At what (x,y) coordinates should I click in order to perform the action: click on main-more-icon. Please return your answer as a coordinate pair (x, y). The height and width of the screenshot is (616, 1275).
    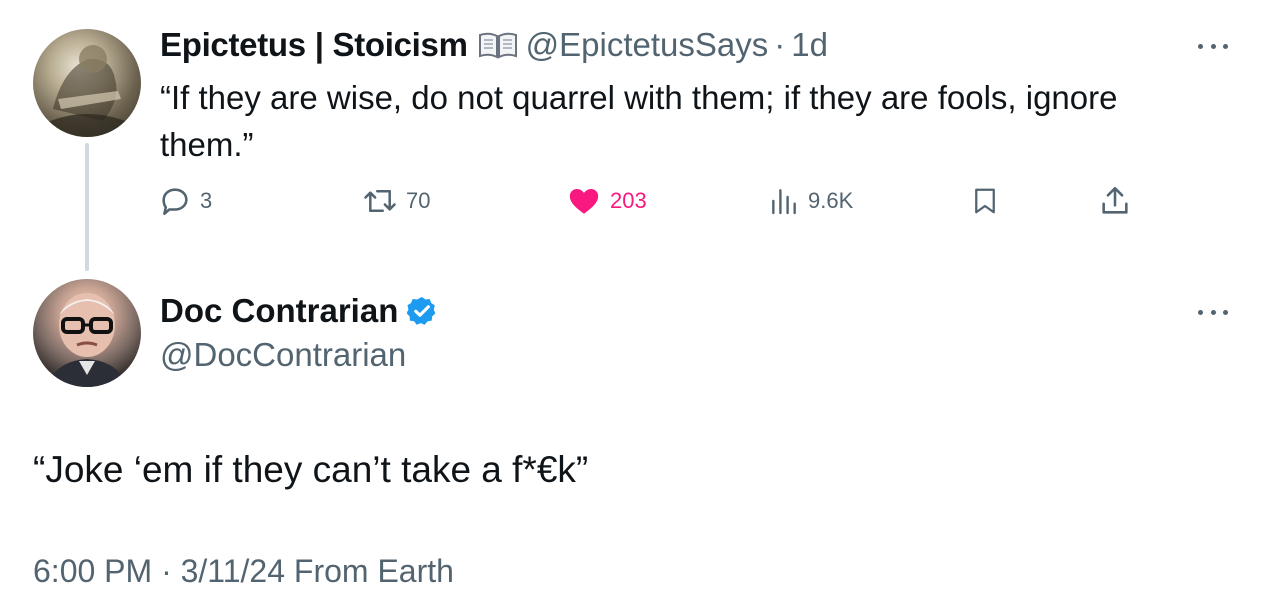
    Looking at the image, I should click on (1213, 312).